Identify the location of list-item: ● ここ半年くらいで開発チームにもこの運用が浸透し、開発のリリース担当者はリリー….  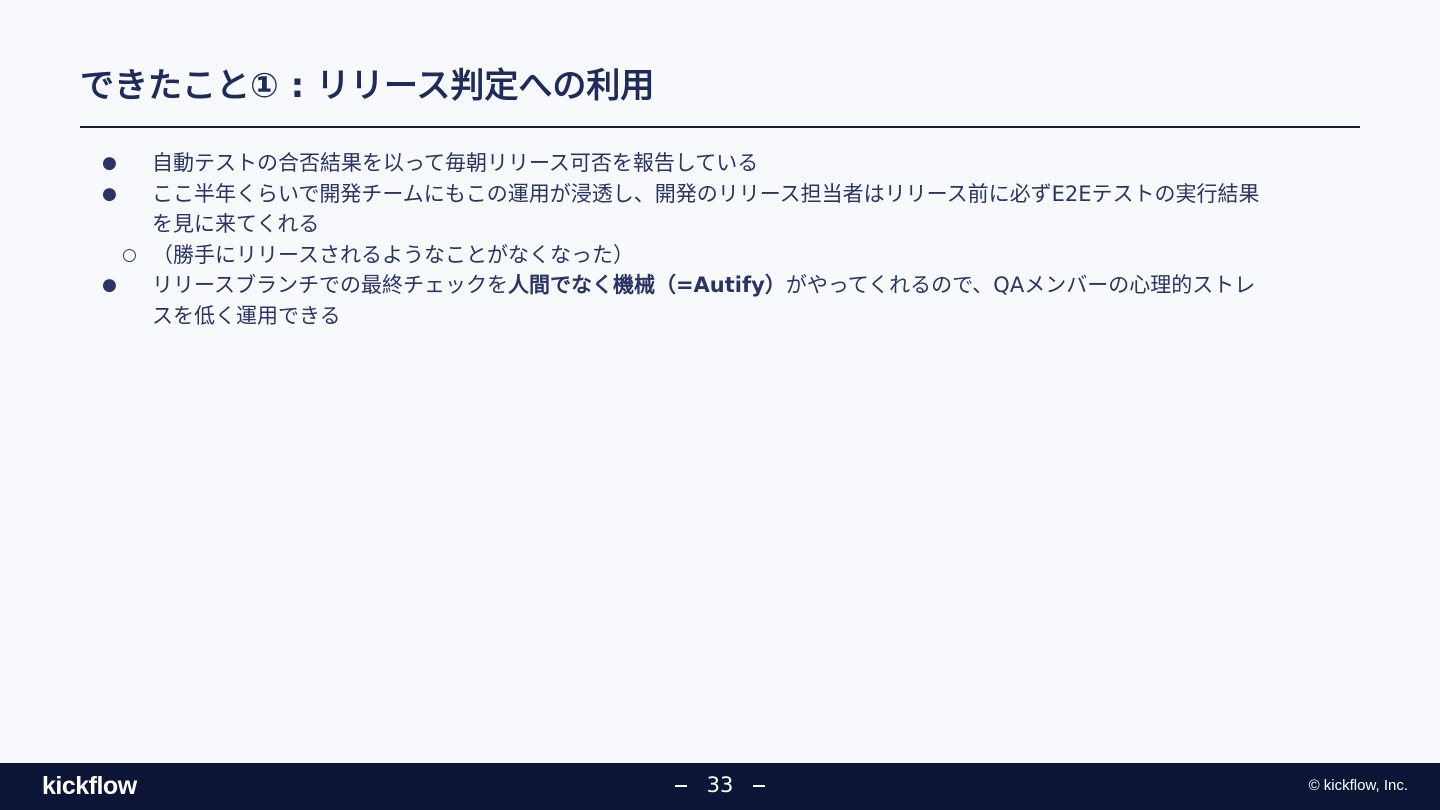
(680, 209).